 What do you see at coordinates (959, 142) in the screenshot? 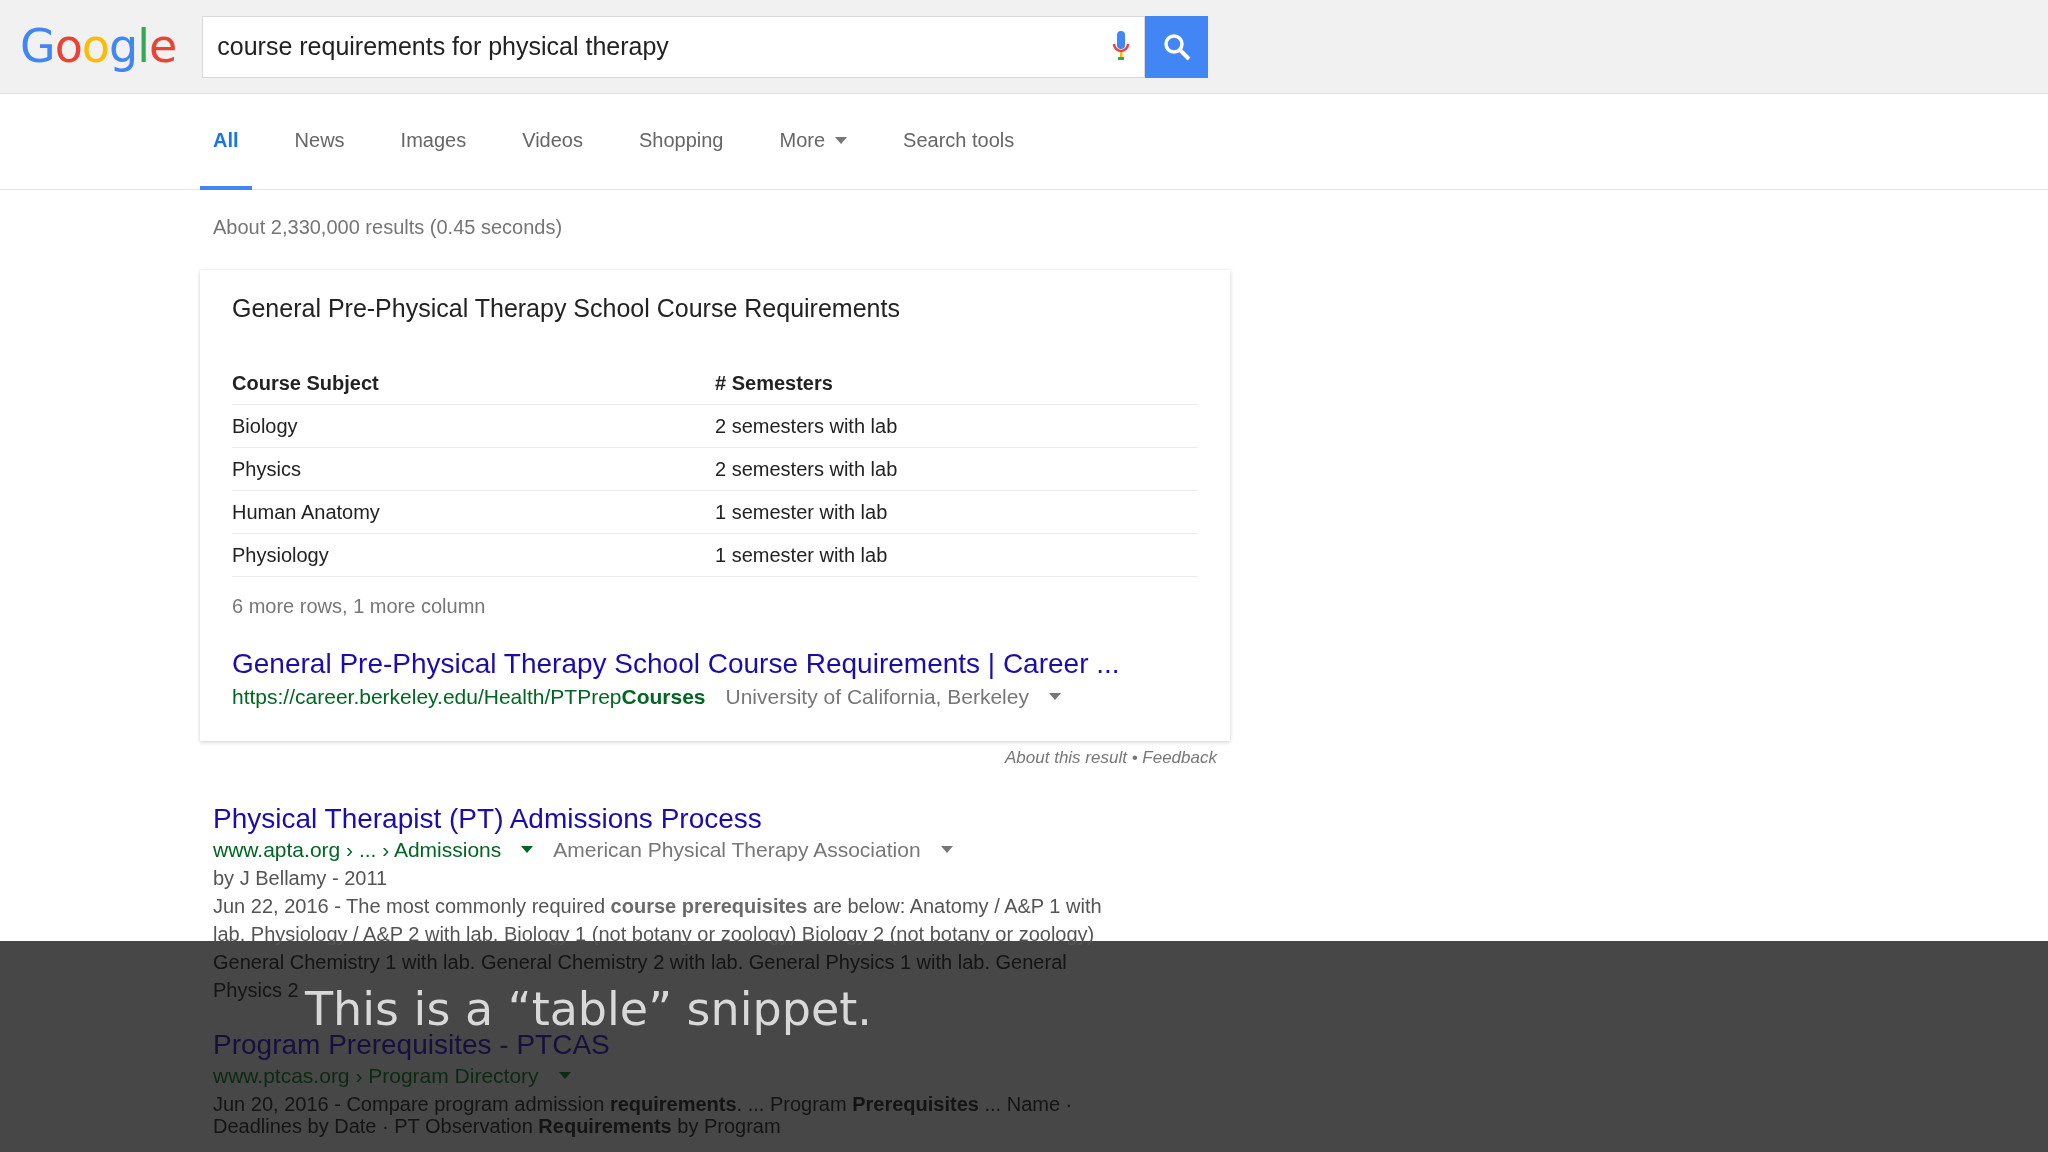
I see `tab: Search tools` at bounding box center [959, 142].